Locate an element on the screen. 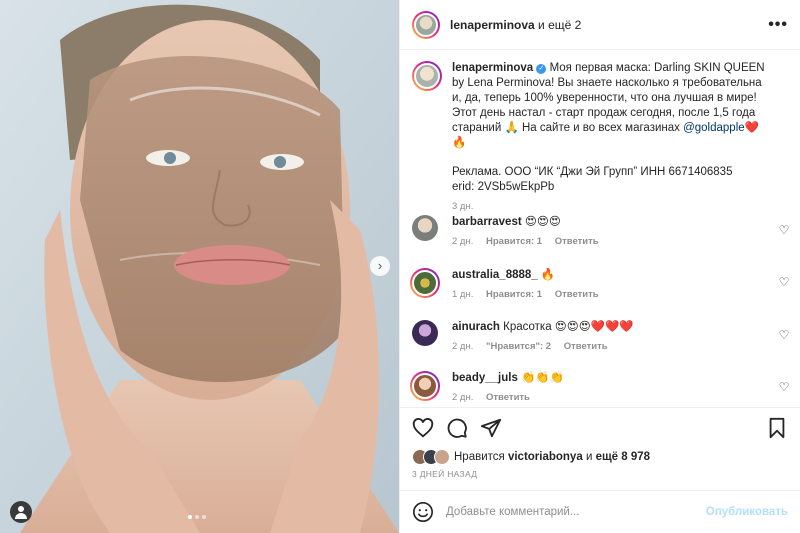  comment-meta: 2 дн. Ответить is located at coordinates (612, 397).